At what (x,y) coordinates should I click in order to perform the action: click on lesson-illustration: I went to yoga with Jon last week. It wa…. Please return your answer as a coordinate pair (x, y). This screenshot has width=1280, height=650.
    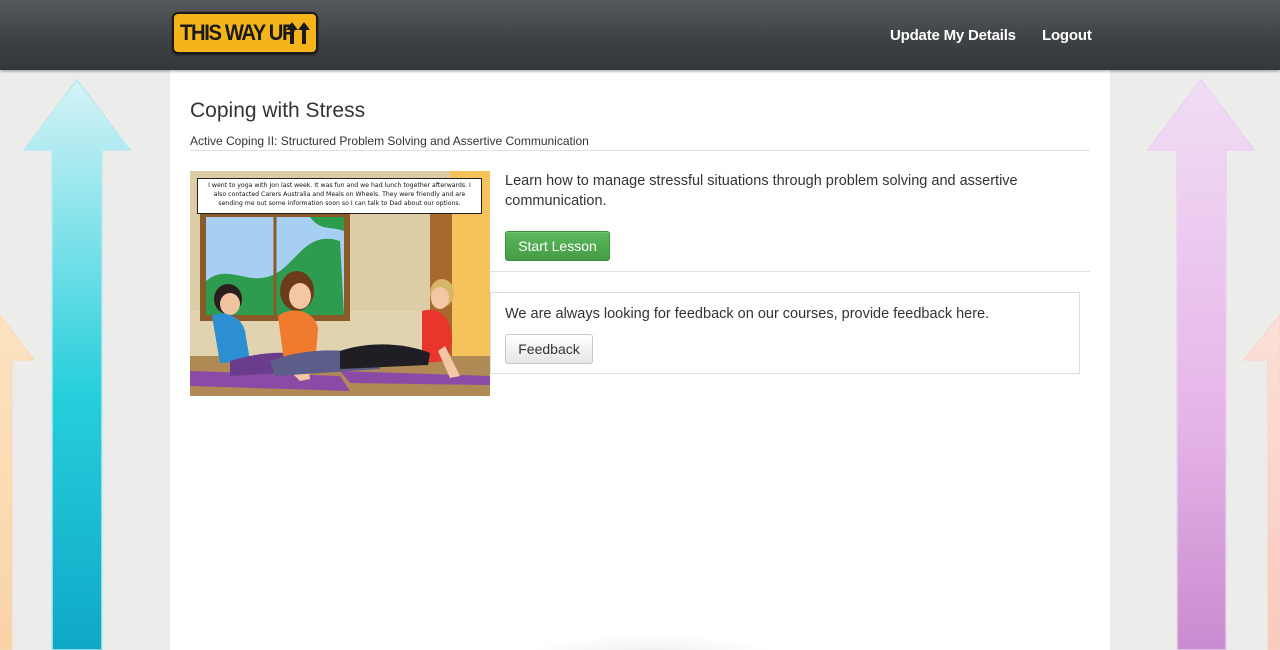
    Looking at the image, I should click on (340, 283).